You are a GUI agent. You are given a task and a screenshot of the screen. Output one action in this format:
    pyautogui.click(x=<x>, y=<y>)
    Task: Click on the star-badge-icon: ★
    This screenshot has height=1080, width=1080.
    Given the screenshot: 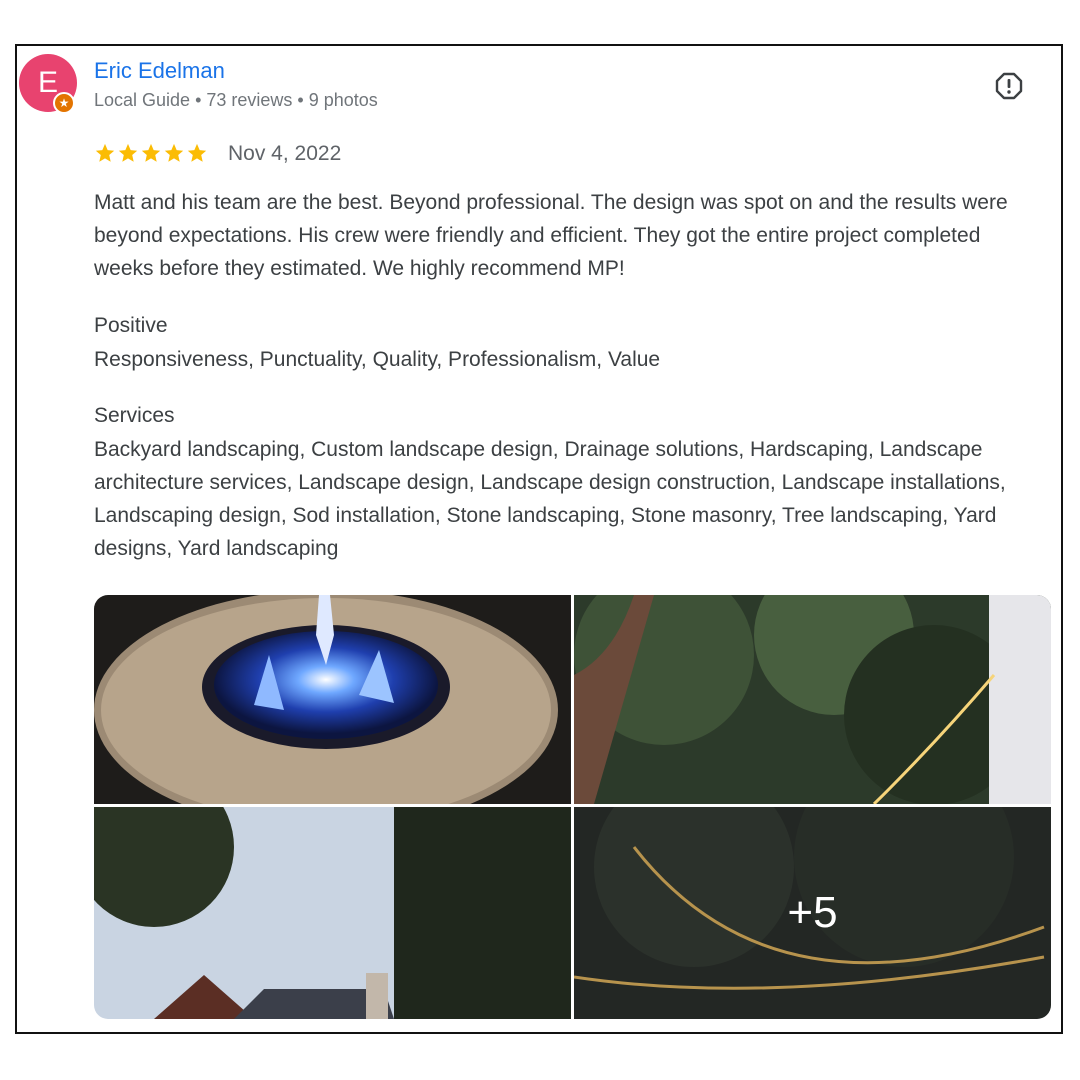 What is the action you would take?
    pyautogui.click(x=64, y=103)
    